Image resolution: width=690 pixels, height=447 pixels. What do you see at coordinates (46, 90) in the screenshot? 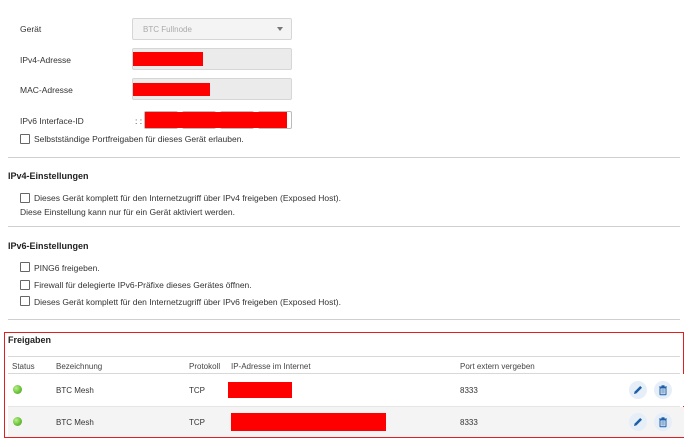
I see `mac-label: MAC-Adresse` at bounding box center [46, 90].